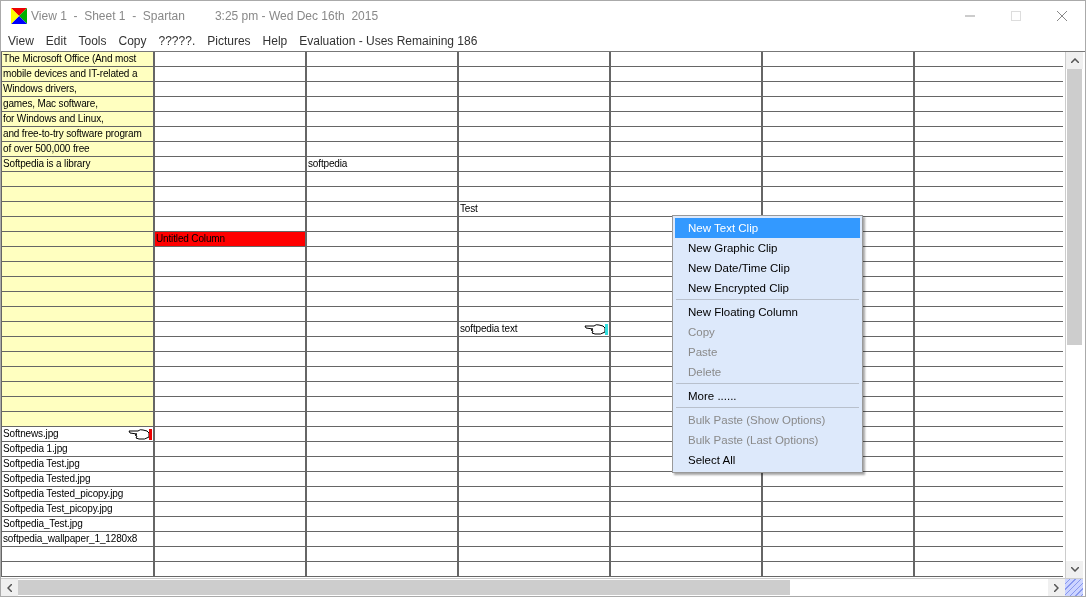 The width and height of the screenshot is (1086, 597). I want to click on table-cell: Untitled Column, so click(229, 239).